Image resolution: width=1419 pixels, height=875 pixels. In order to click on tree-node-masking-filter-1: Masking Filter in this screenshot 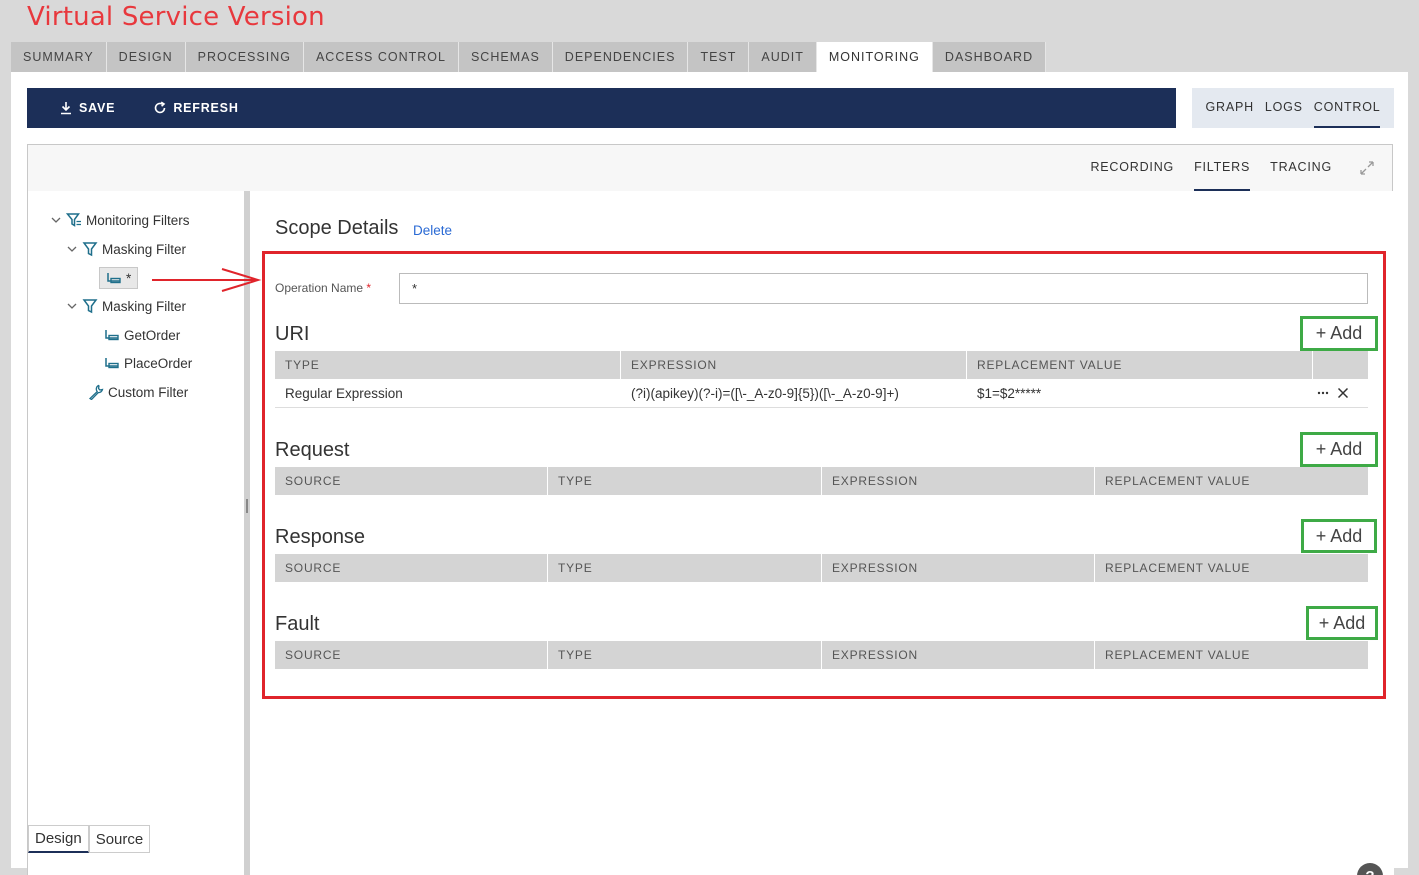, I will do `click(126, 249)`.